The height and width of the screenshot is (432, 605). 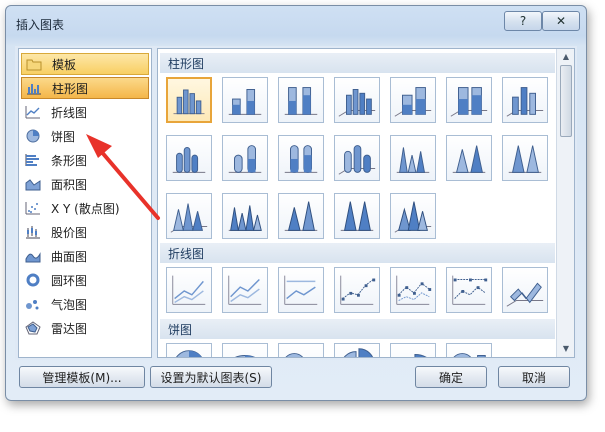 I want to click on chart-thumb-pie-of-pie, so click(x=301, y=350).